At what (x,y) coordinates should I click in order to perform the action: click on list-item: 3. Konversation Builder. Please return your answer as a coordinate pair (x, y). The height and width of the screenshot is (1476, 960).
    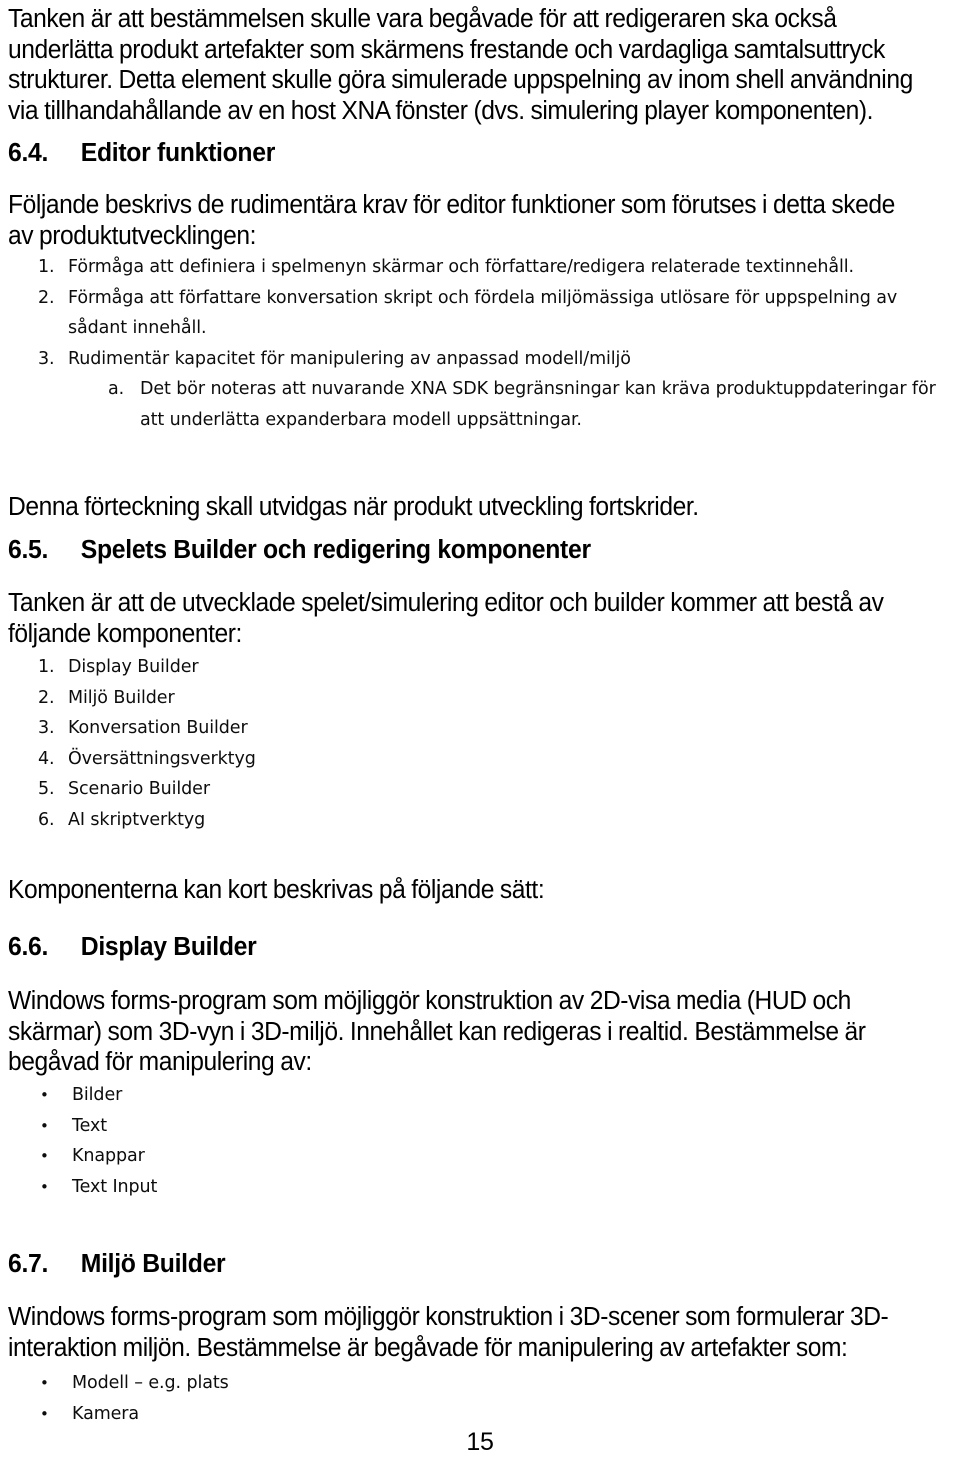
    Looking at the image, I should click on (269, 728).